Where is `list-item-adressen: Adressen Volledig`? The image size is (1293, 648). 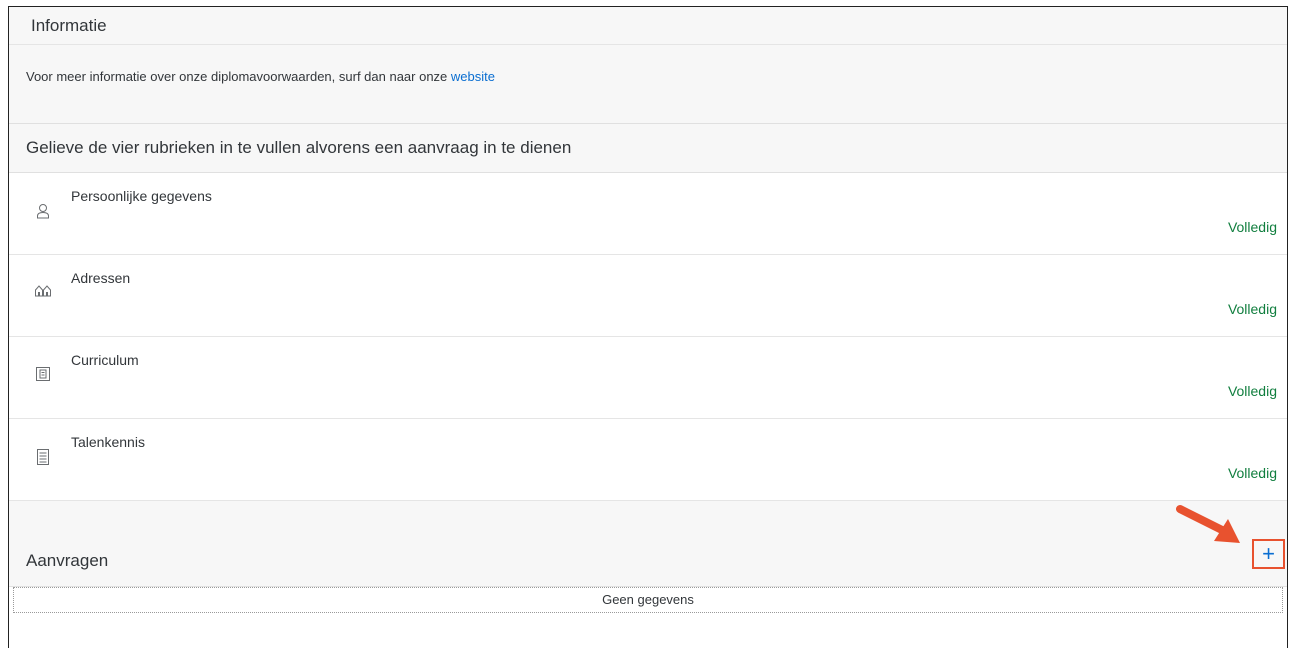
list-item-adressen: Adressen Volledig is located at coordinates (648, 296).